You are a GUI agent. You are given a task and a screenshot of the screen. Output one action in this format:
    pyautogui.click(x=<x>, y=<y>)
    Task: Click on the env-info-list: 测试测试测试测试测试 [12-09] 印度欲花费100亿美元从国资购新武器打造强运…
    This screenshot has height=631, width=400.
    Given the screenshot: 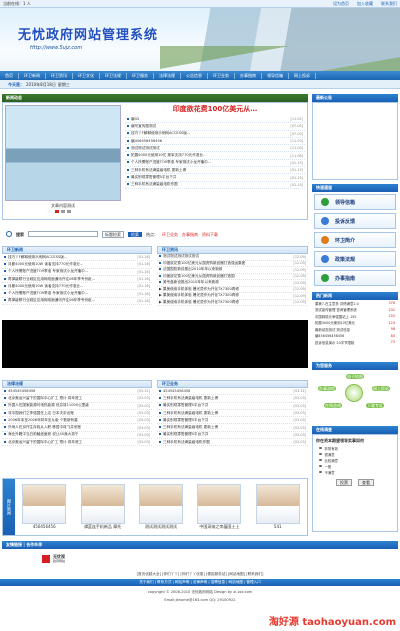 What is the action you would take?
    pyautogui.click(x=232, y=280)
    